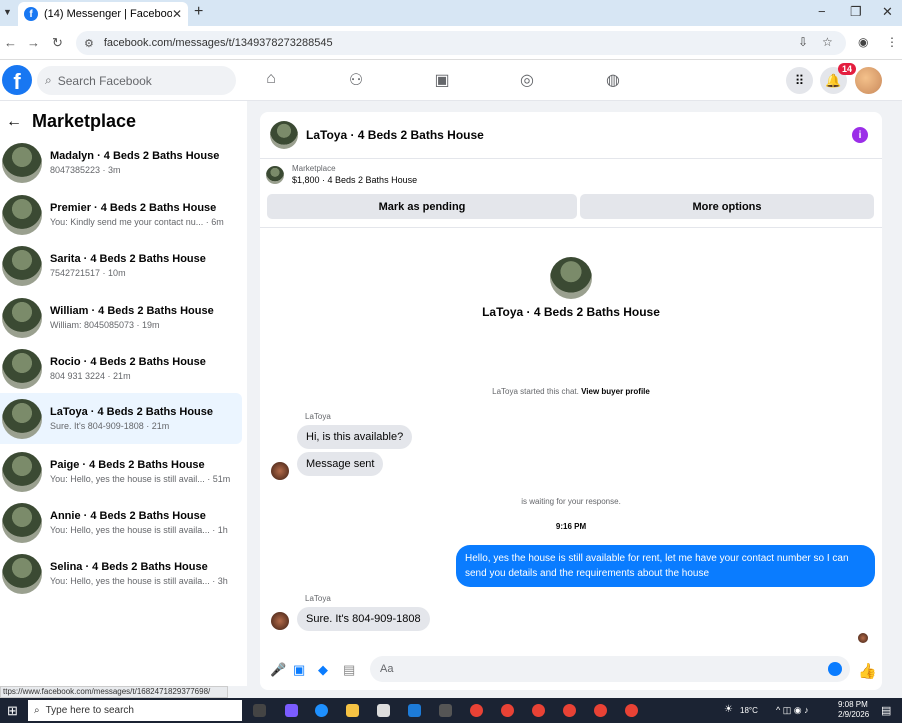  What do you see at coordinates (571, 135) in the screenshot?
I see `chat-header: LaToya · 4 Beds 2 Baths House i` at bounding box center [571, 135].